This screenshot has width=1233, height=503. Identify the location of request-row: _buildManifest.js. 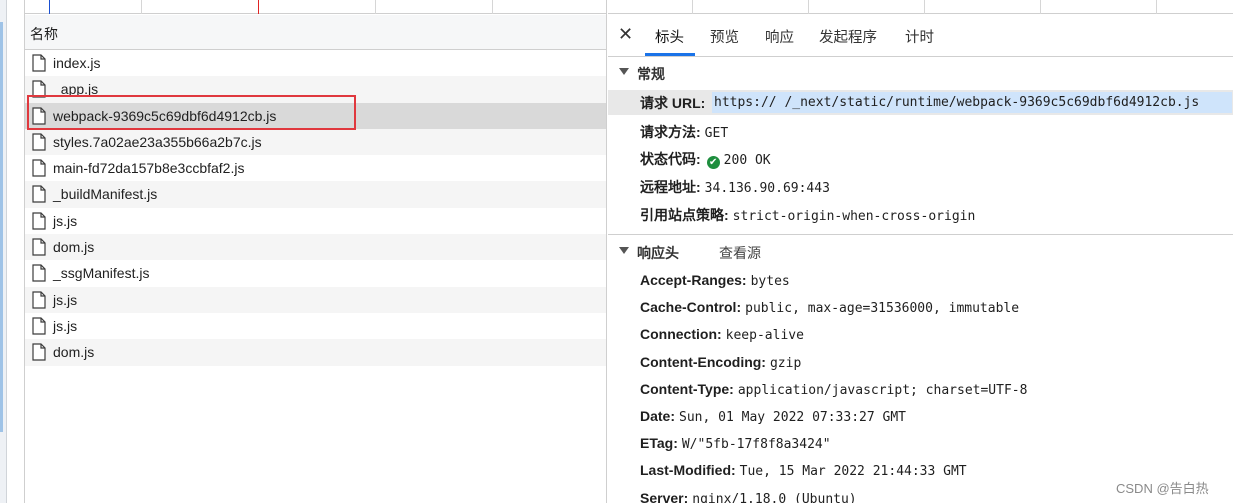
(315, 194).